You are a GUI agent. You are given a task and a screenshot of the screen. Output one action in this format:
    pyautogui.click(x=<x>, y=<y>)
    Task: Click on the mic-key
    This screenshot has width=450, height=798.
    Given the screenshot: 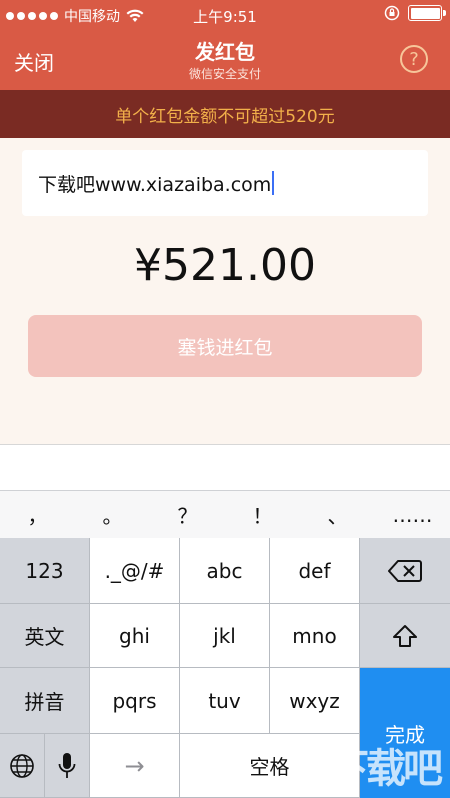 What is the action you would take?
    pyautogui.click(x=67, y=766)
    